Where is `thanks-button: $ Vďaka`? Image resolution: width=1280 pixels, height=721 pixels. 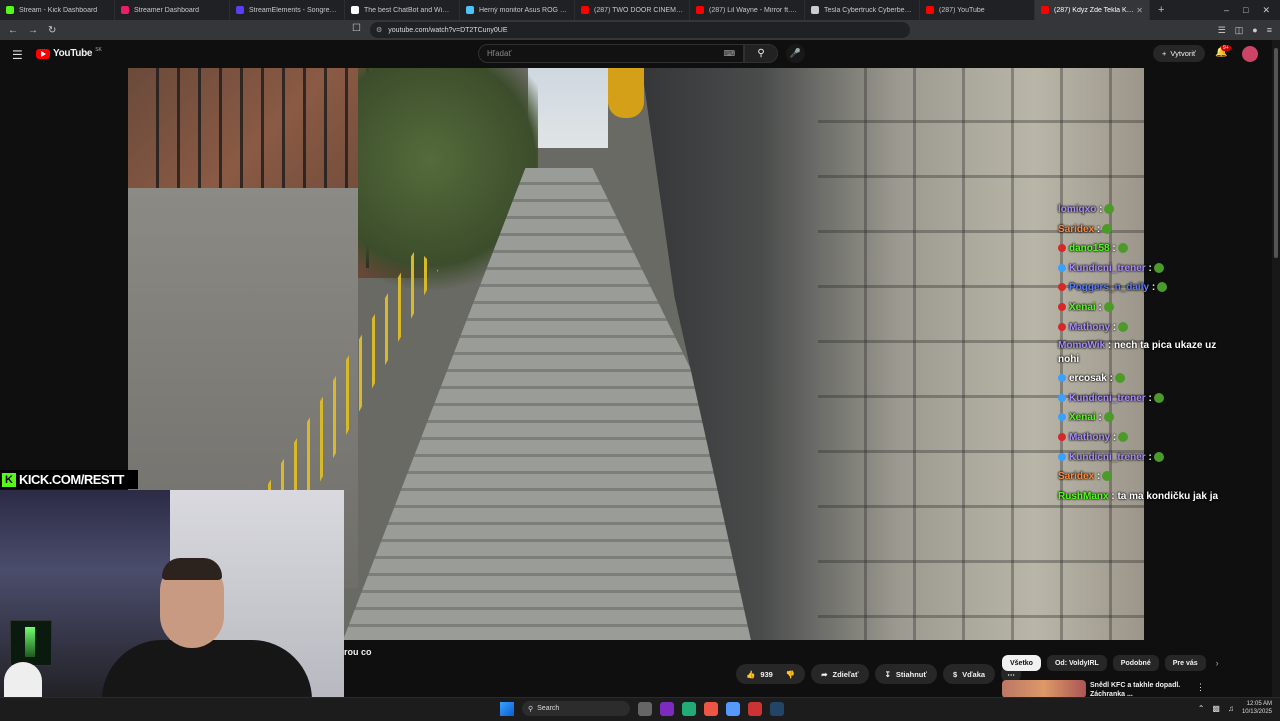 thanks-button: $ Vďaka is located at coordinates (969, 674).